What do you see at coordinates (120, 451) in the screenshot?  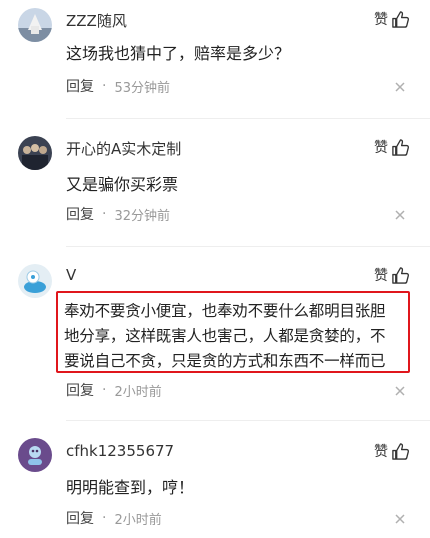 I see `username: cfhk12355677` at bounding box center [120, 451].